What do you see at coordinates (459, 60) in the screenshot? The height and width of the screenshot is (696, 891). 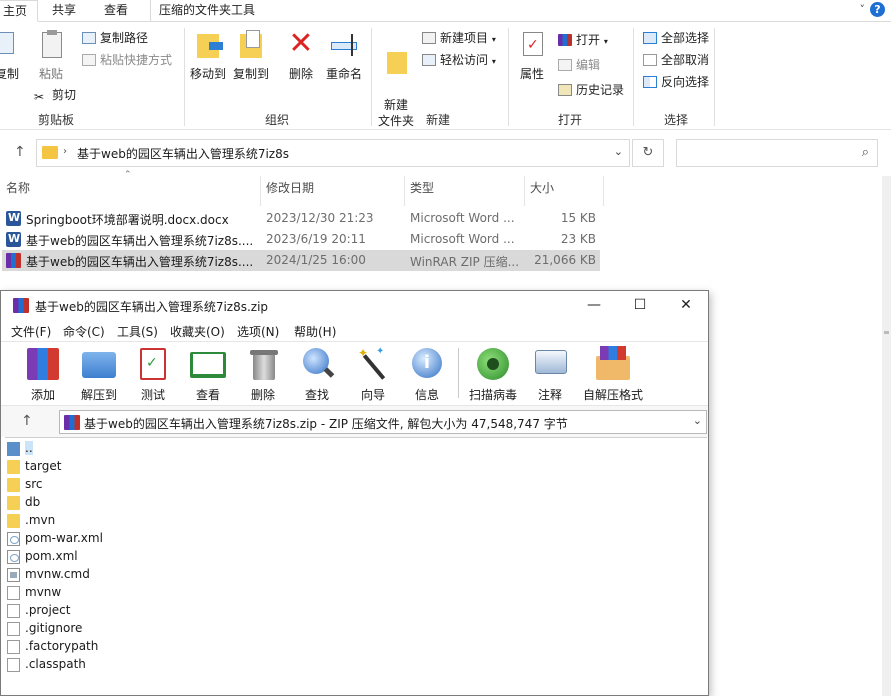 I see `easy-access-button: 轻松访问 ▾` at bounding box center [459, 60].